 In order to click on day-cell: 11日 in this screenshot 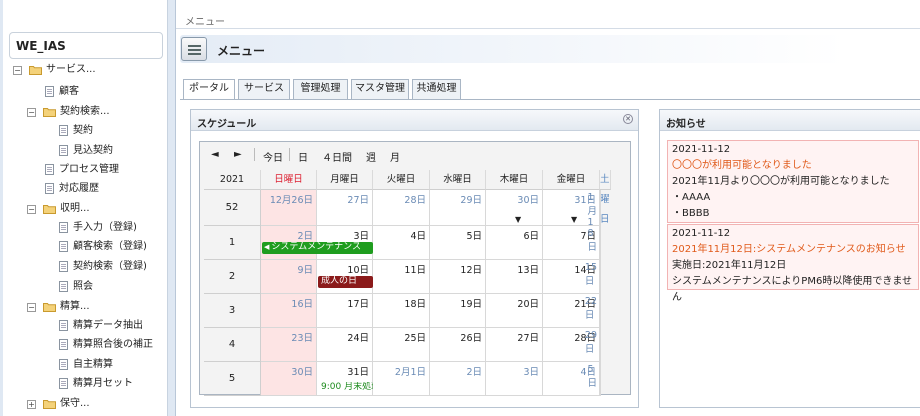, I will do `click(401, 277)`.